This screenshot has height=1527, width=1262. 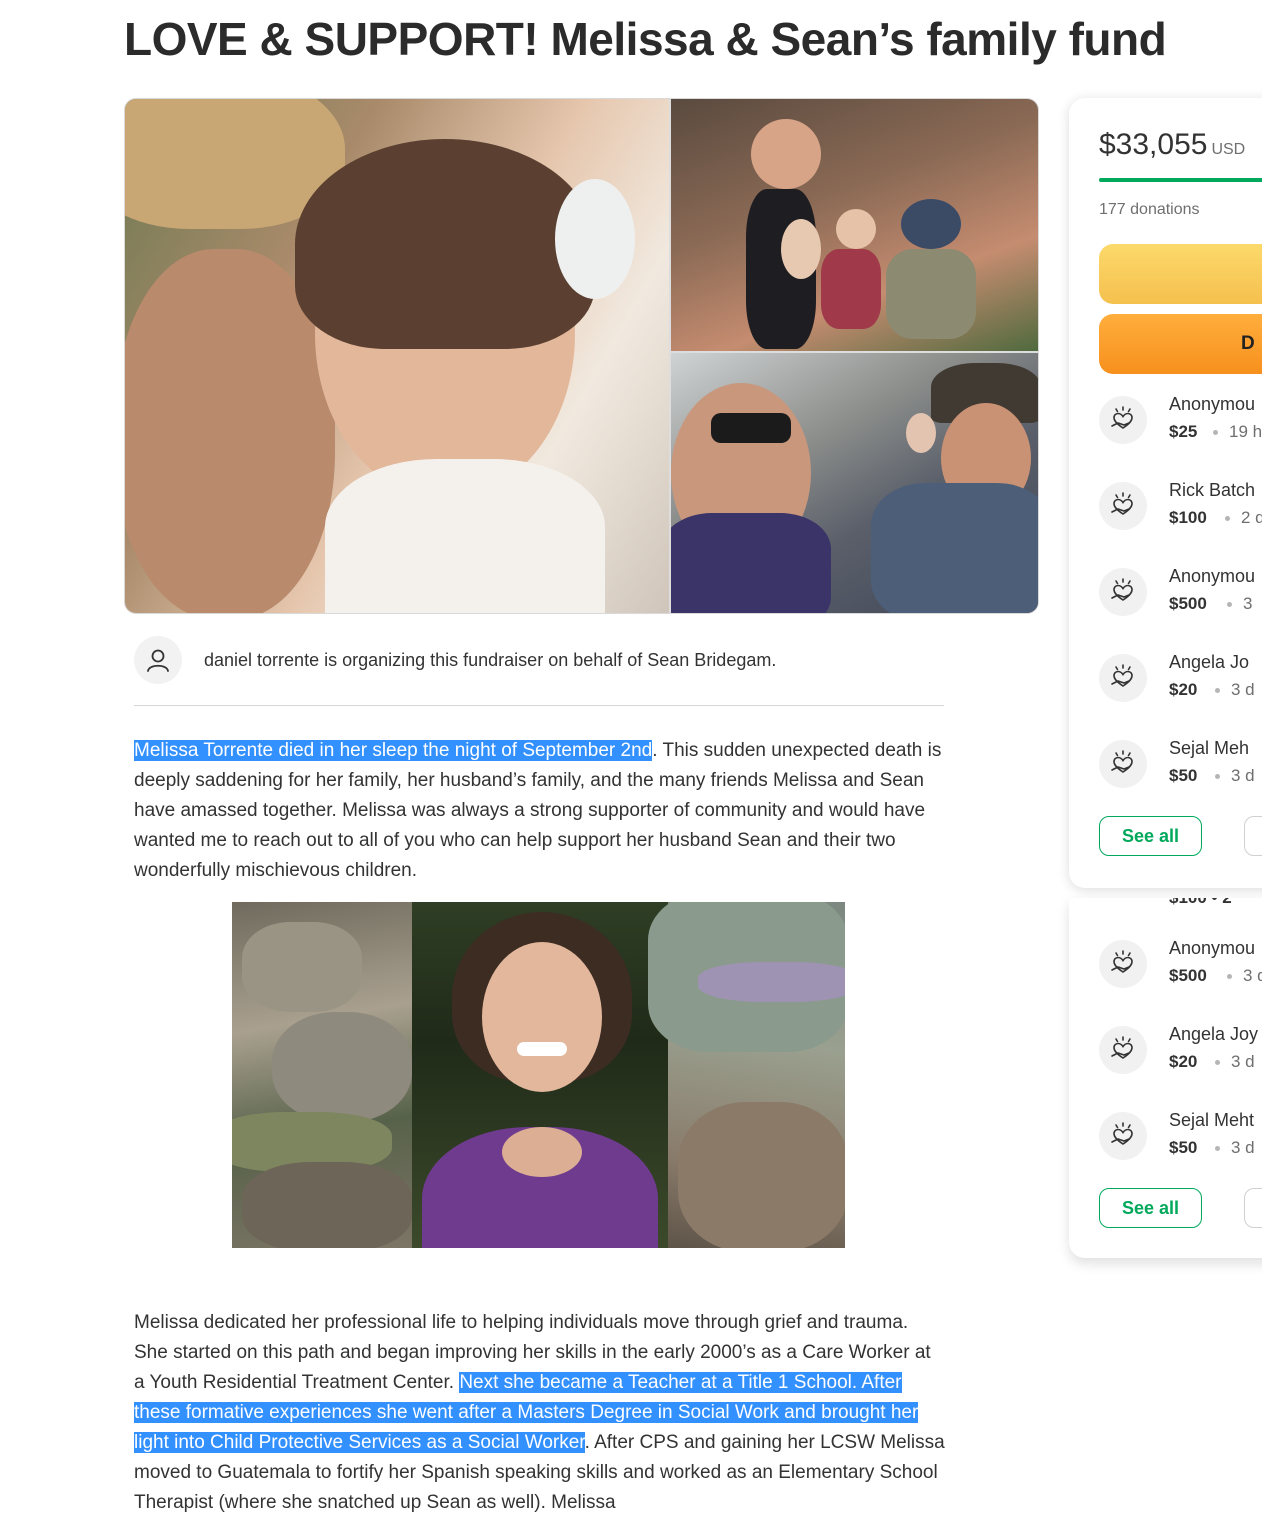 I want to click on photo-portrait-melissa, so click(x=538, y=1075).